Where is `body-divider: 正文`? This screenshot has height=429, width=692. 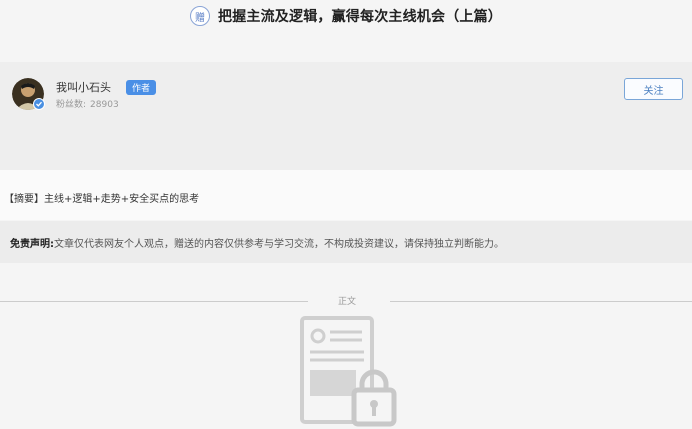 body-divider: 正文 is located at coordinates (346, 302).